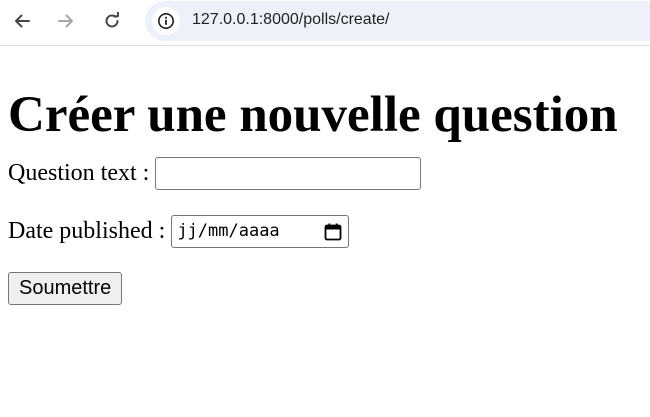  I want to click on site-info-button, so click(166, 21).